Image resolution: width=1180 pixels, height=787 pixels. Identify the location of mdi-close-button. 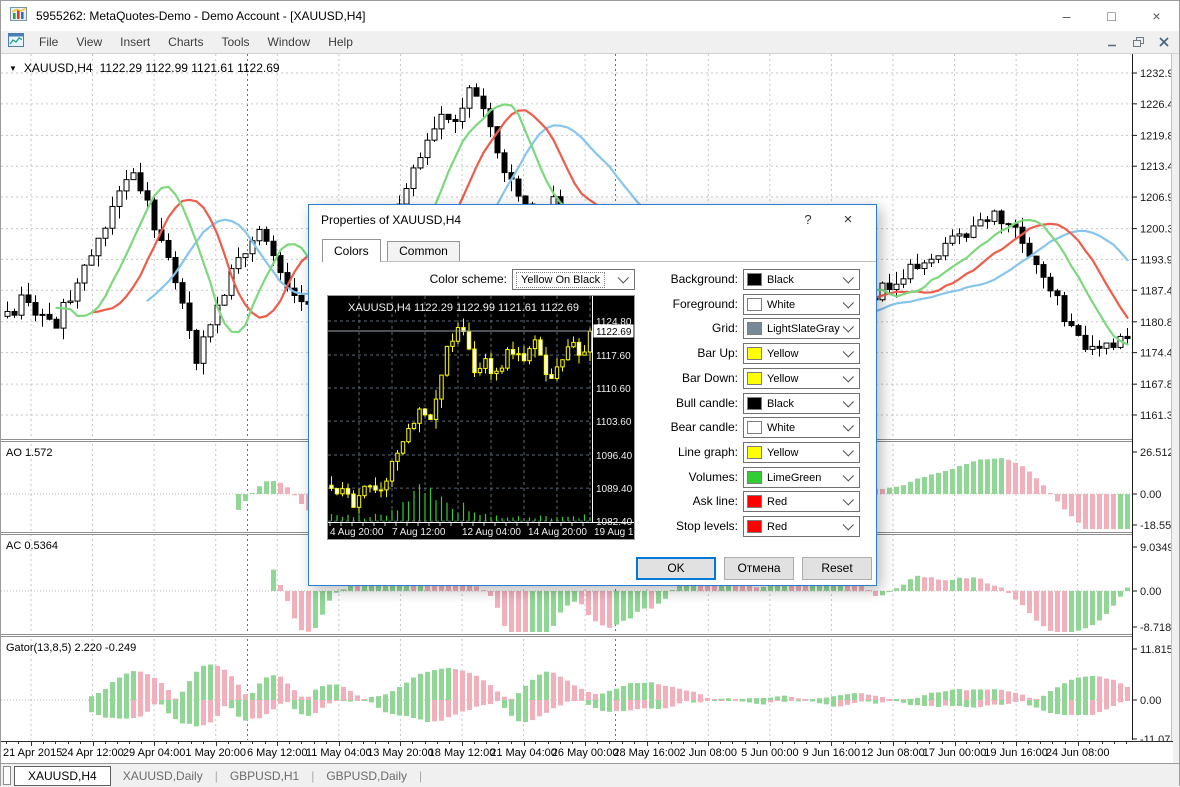
(1164, 42).